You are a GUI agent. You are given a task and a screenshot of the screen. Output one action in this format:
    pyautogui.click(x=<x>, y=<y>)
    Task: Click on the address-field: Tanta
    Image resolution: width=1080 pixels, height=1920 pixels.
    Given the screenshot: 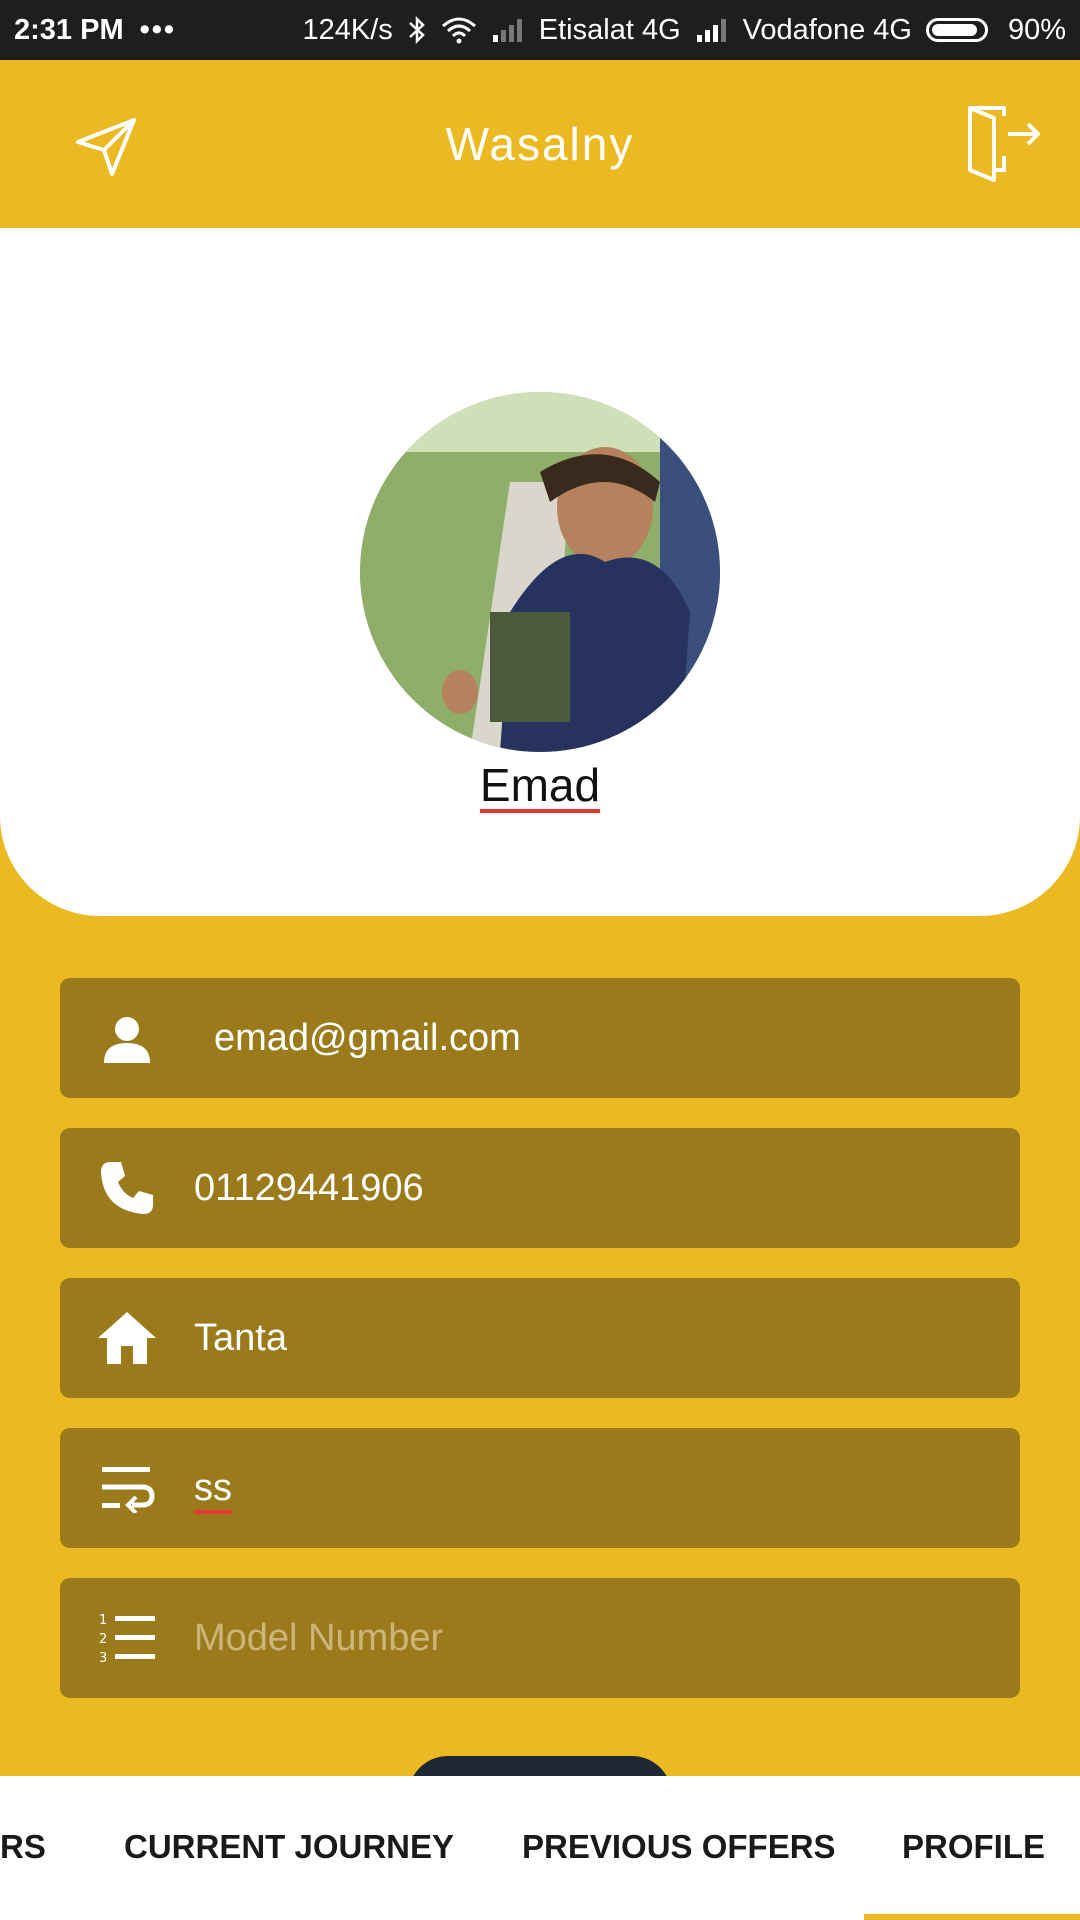 What is the action you would take?
    pyautogui.click(x=540, y=1338)
    